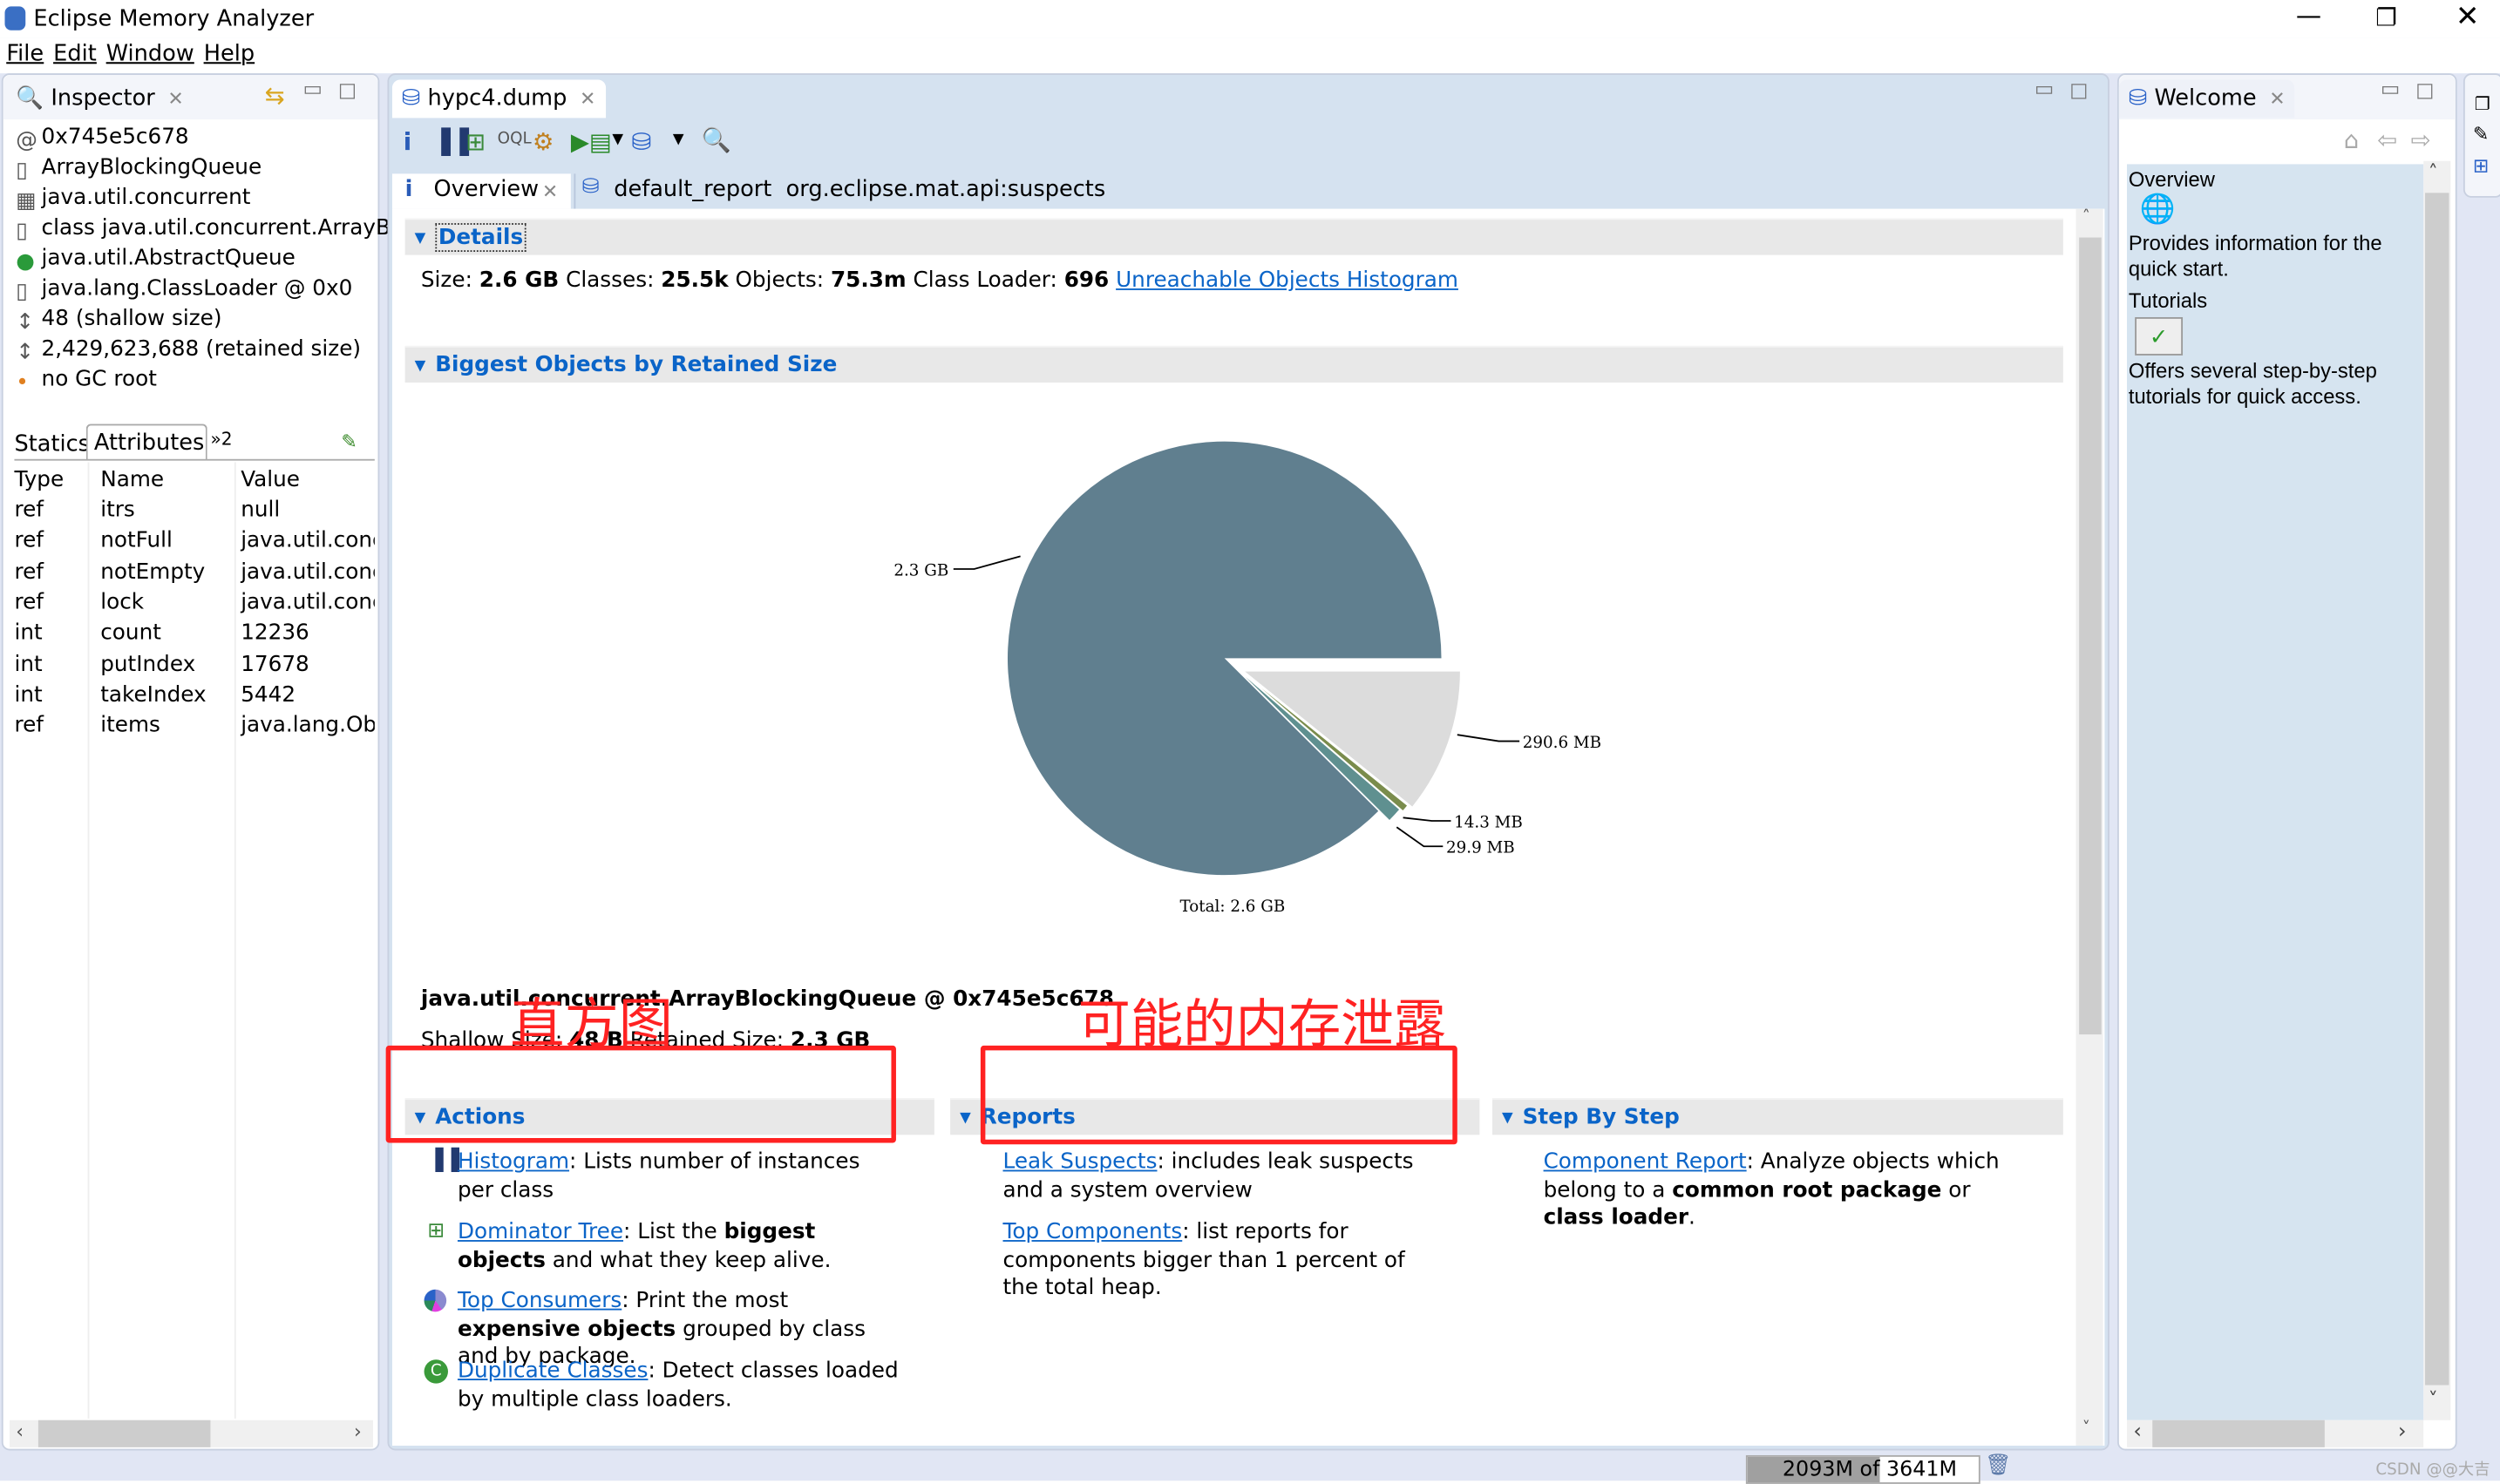 The width and height of the screenshot is (2500, 1484). Describe the element at coordinates (2386, 17) in the screenshot. I see `restore-button: ❐` at that location.